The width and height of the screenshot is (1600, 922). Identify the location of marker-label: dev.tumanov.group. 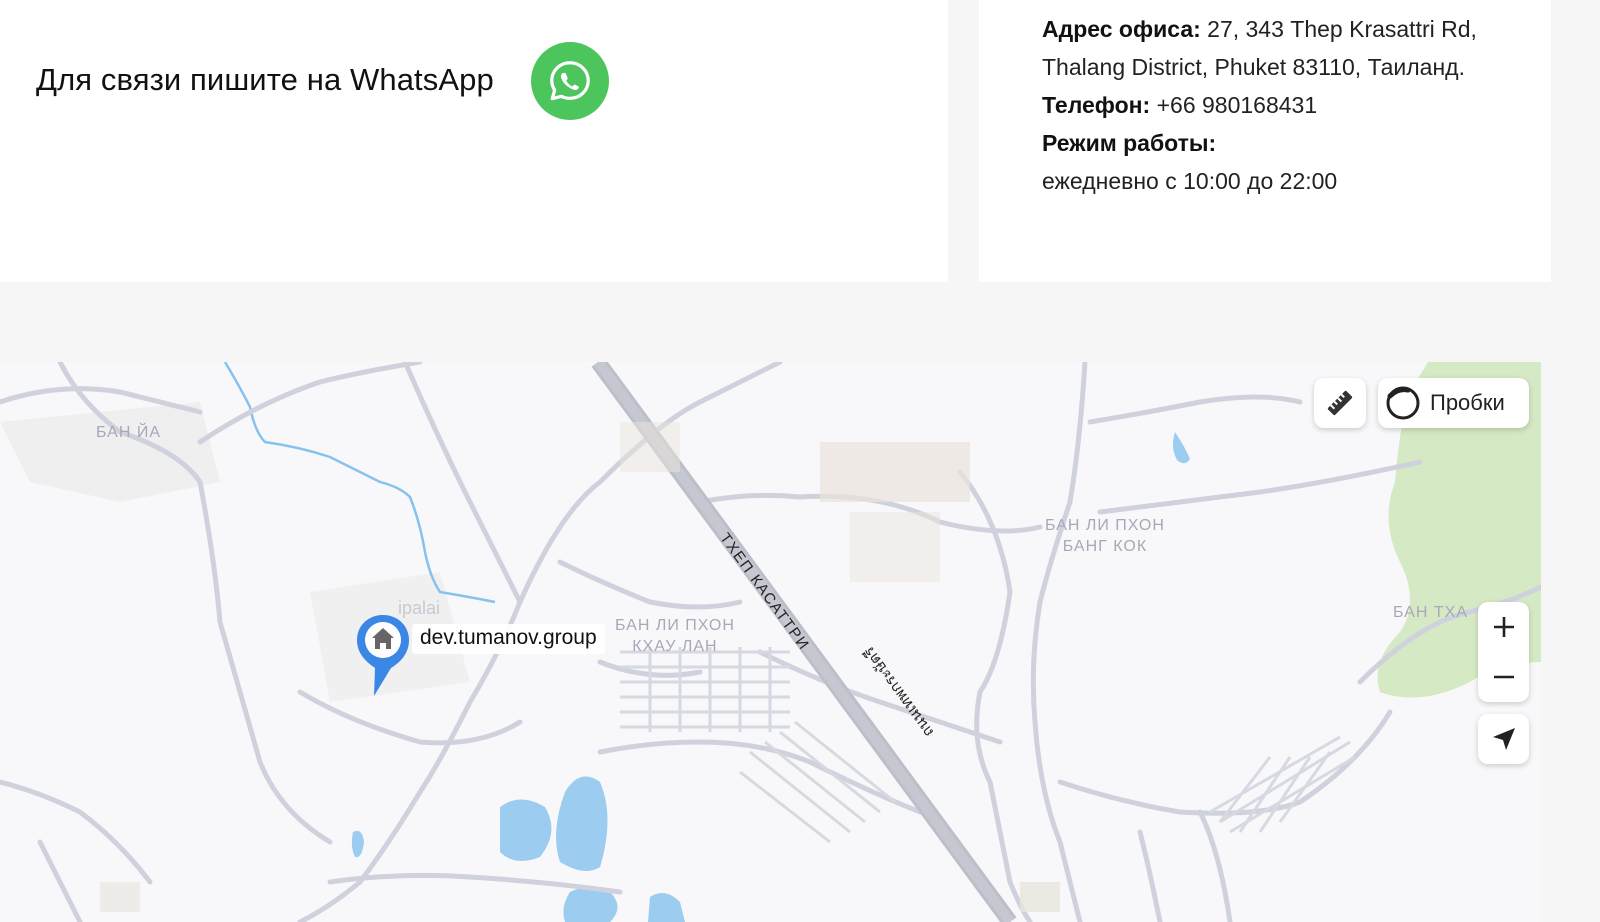
(508, 639).